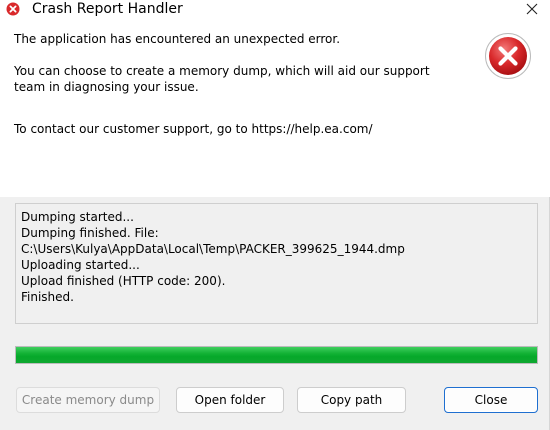 This screenshot has width=550, height=430. What do you see at coordinates (107, 9) in the screenshot?
I see `window-title: Crash Report Handler` at bounding box center [107, 9].